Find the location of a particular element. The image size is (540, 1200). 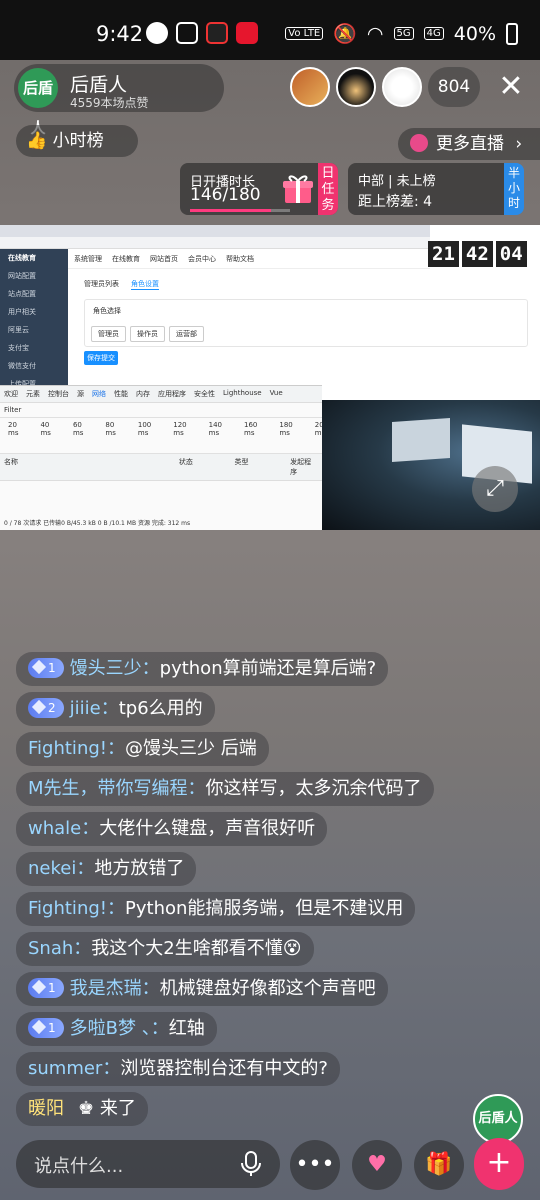

heart-button: ♥ is located at coordinates (377, 1165).